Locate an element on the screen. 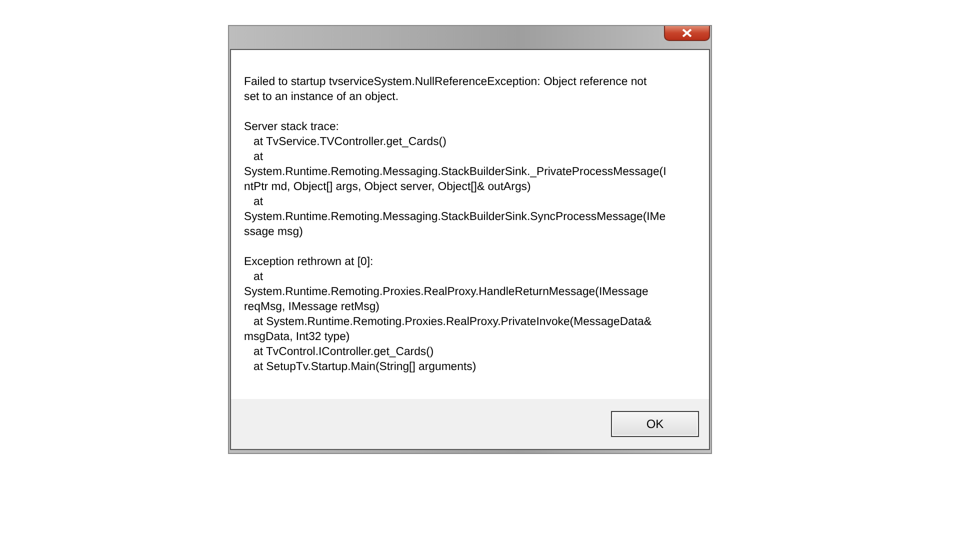 The image size is (960, 540). message-line: Server stack trace: is located at coordinates (292, 127).